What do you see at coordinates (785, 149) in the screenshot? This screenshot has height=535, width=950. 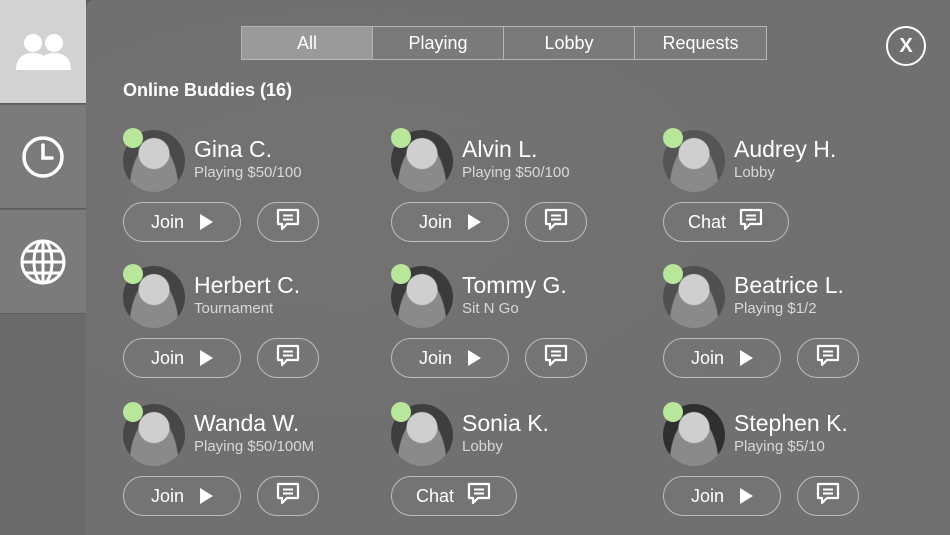 I see `buddy-name: Audrey H.` at bounding box center [785, 149].